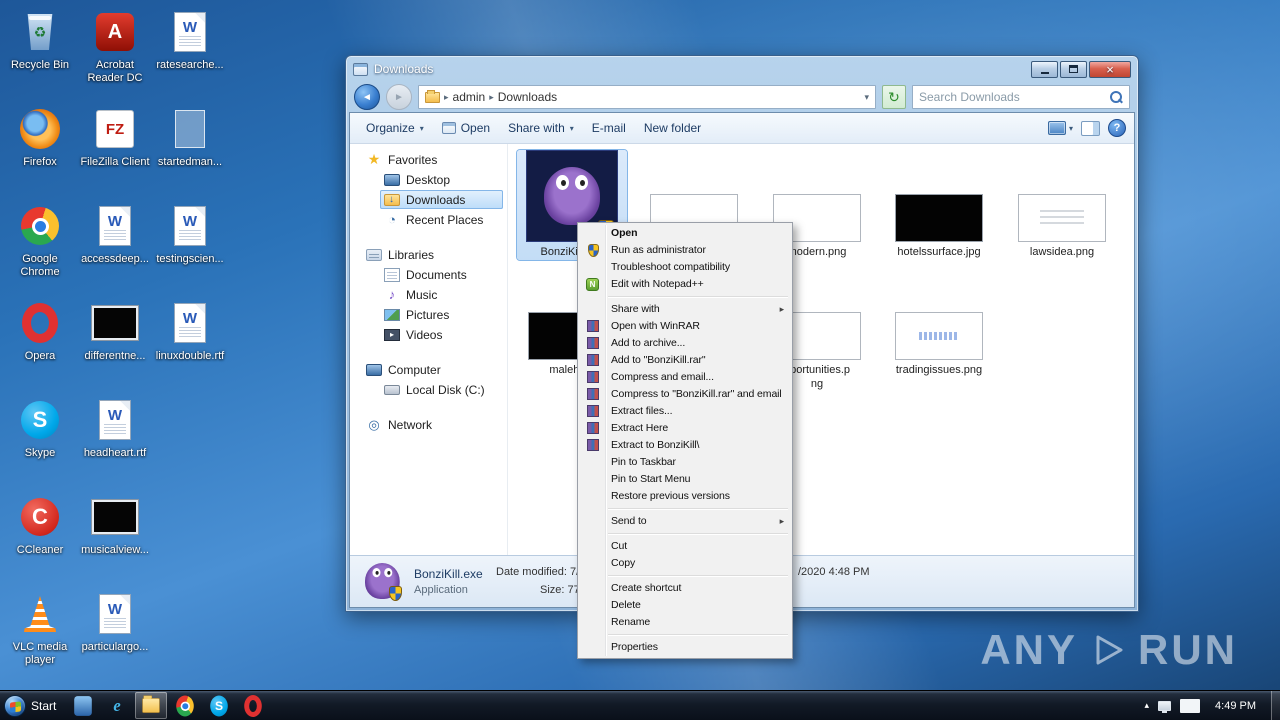  What do you see at coordinates (441, 219) in the screenshot?
I see `sidebar-item: Recent Places` at bounding box center [441, 219].